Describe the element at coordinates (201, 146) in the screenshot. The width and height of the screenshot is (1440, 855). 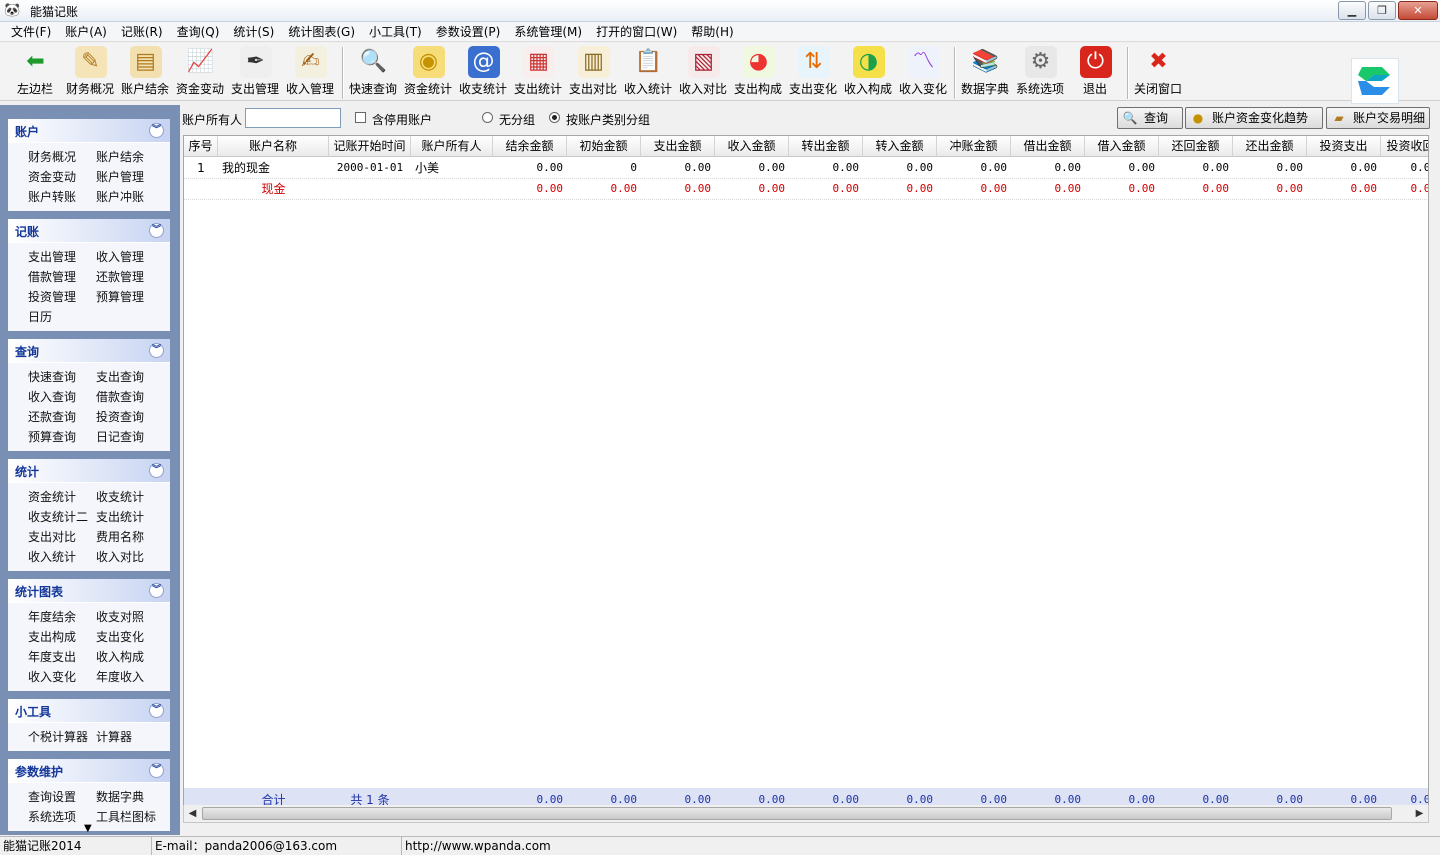
I see `column-header: 序号` at that location.